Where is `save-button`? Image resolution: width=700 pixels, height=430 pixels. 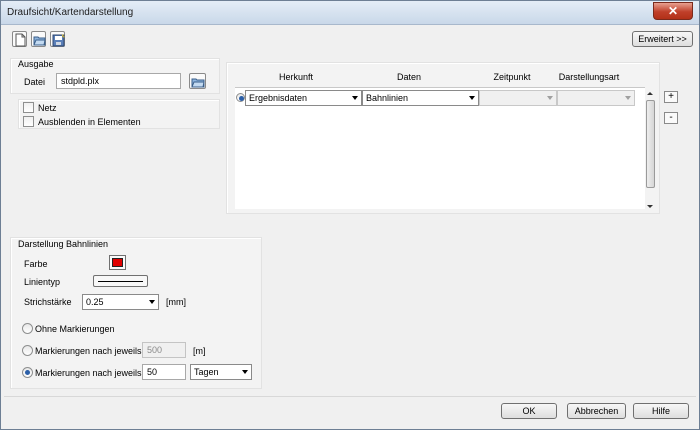
save-button is located at coordinates (57, 39).